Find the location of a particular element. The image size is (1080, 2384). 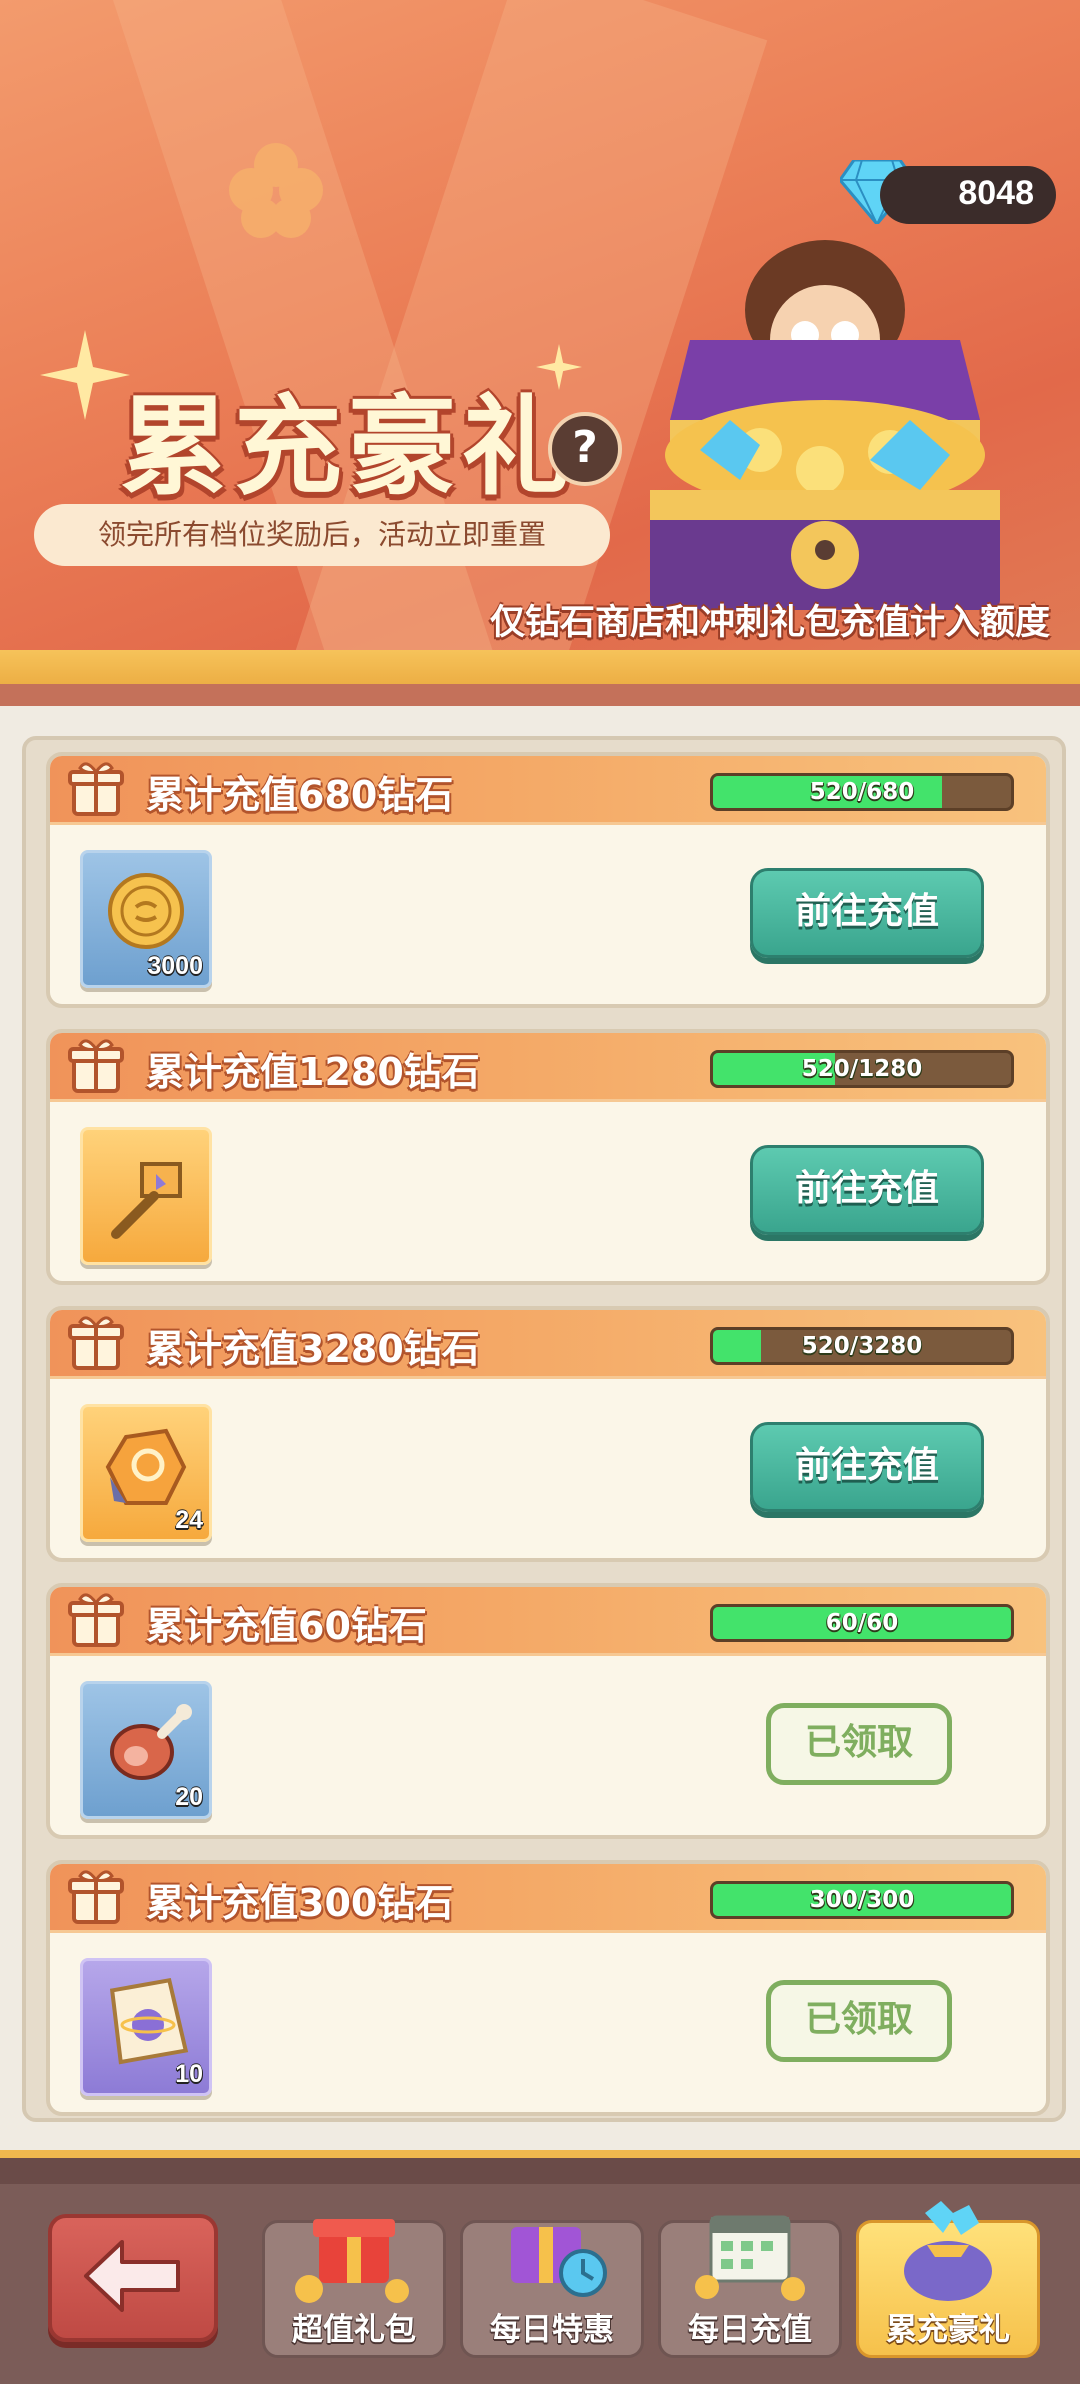

tier-card: 累计充值3280钻石 520/3280 24 前往充值 is located at coordinates (548, 1434).